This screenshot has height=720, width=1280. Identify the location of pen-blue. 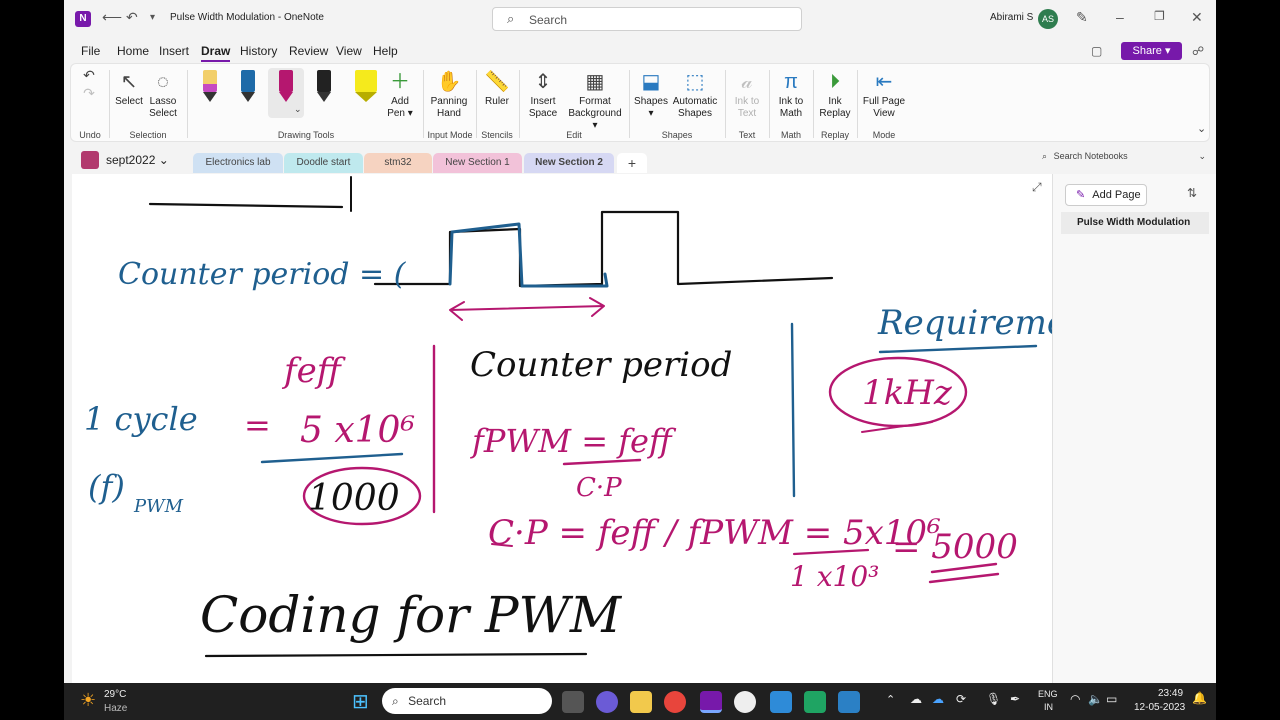
(248, 86).